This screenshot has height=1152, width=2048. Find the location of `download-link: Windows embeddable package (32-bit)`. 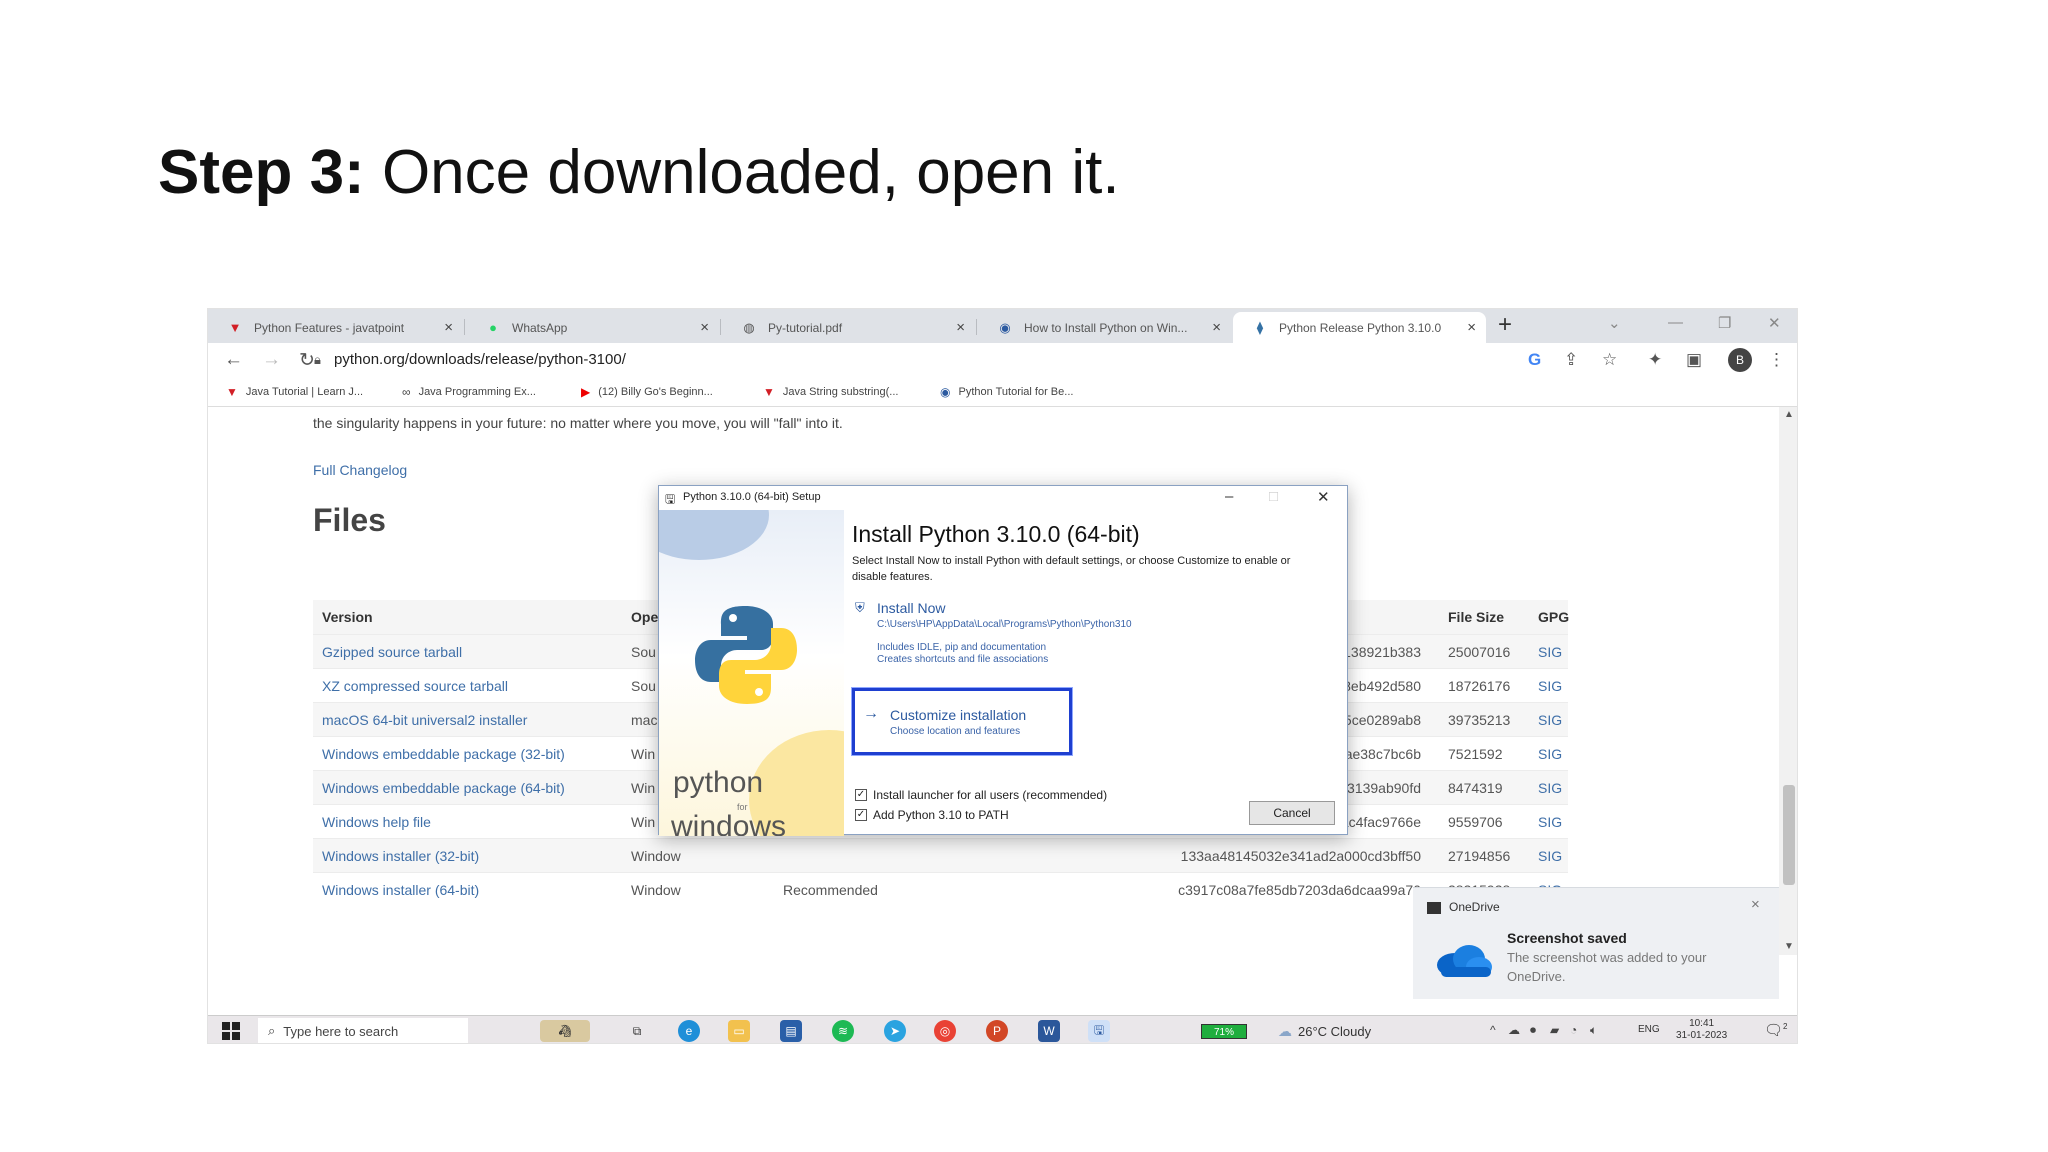

download-link: Windows embeddable package (32-bit) is located at coordinates (472, 754).